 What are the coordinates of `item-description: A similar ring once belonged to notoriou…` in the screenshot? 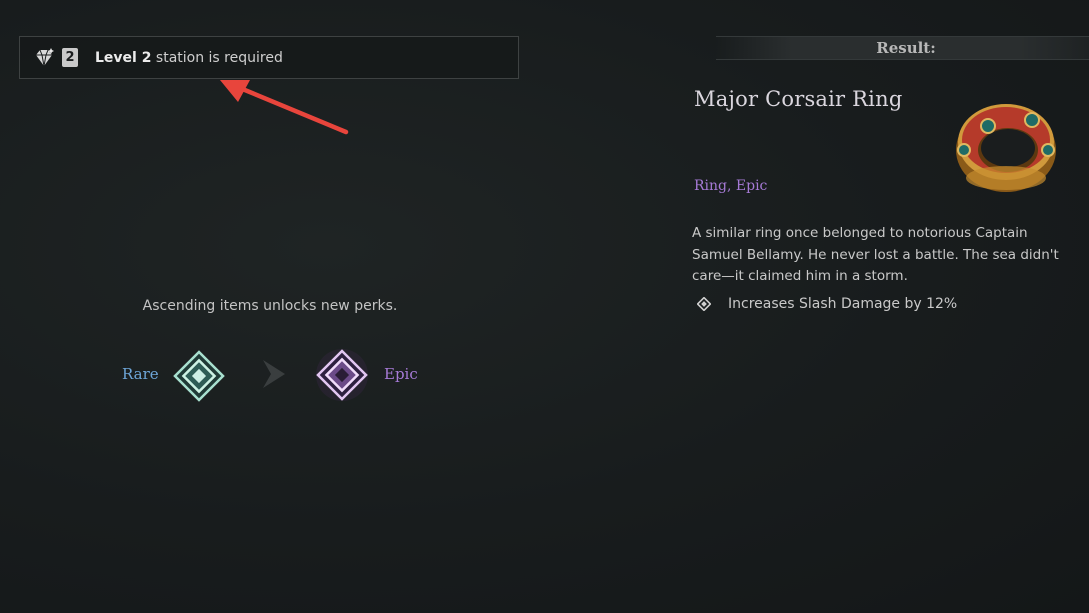 It's located at (875, 254).